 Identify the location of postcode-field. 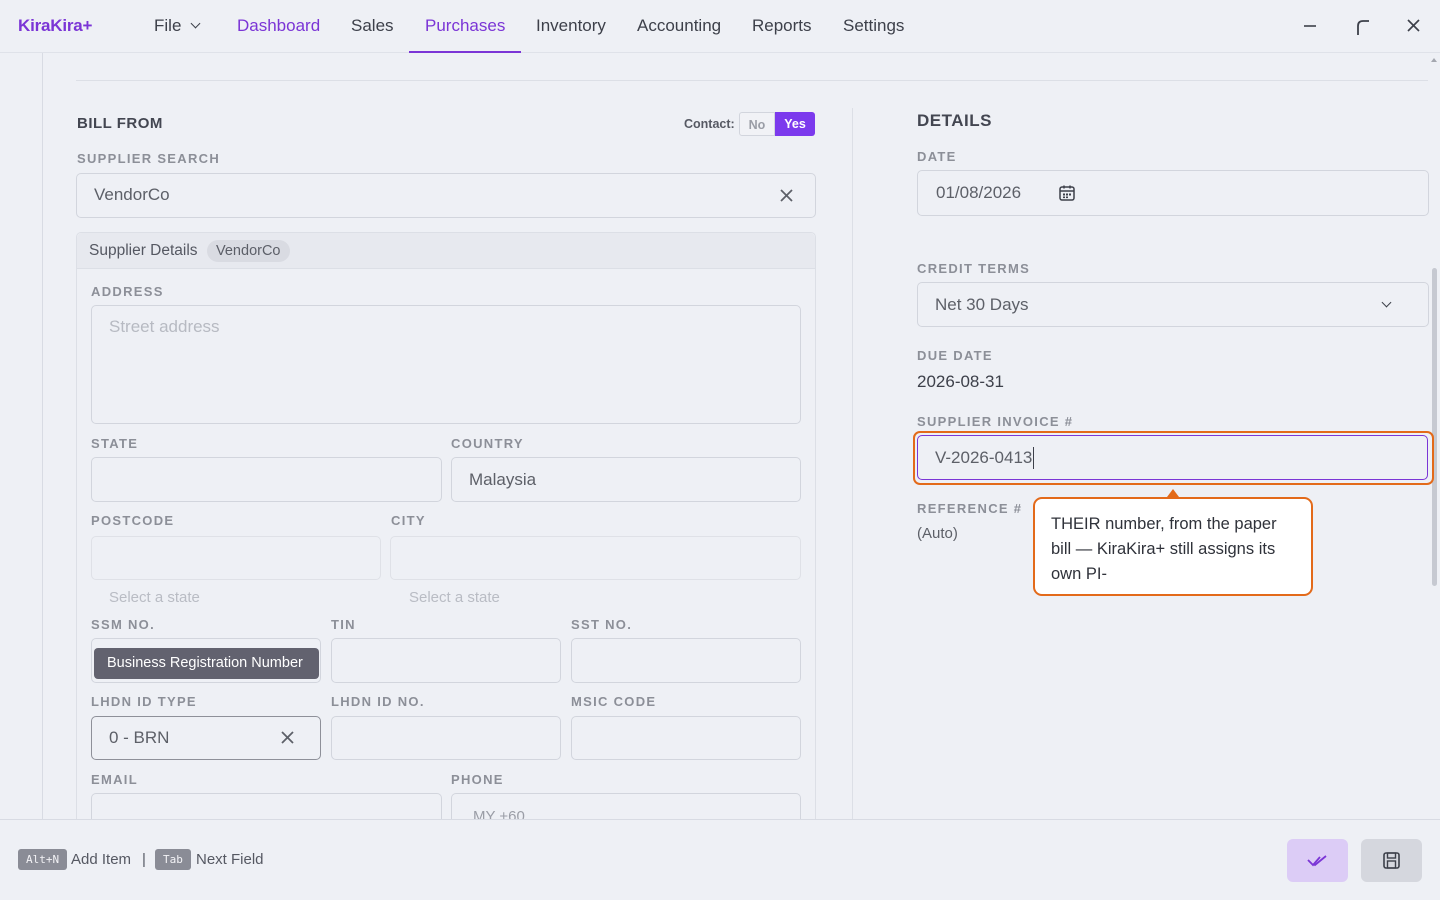
(236, 558).